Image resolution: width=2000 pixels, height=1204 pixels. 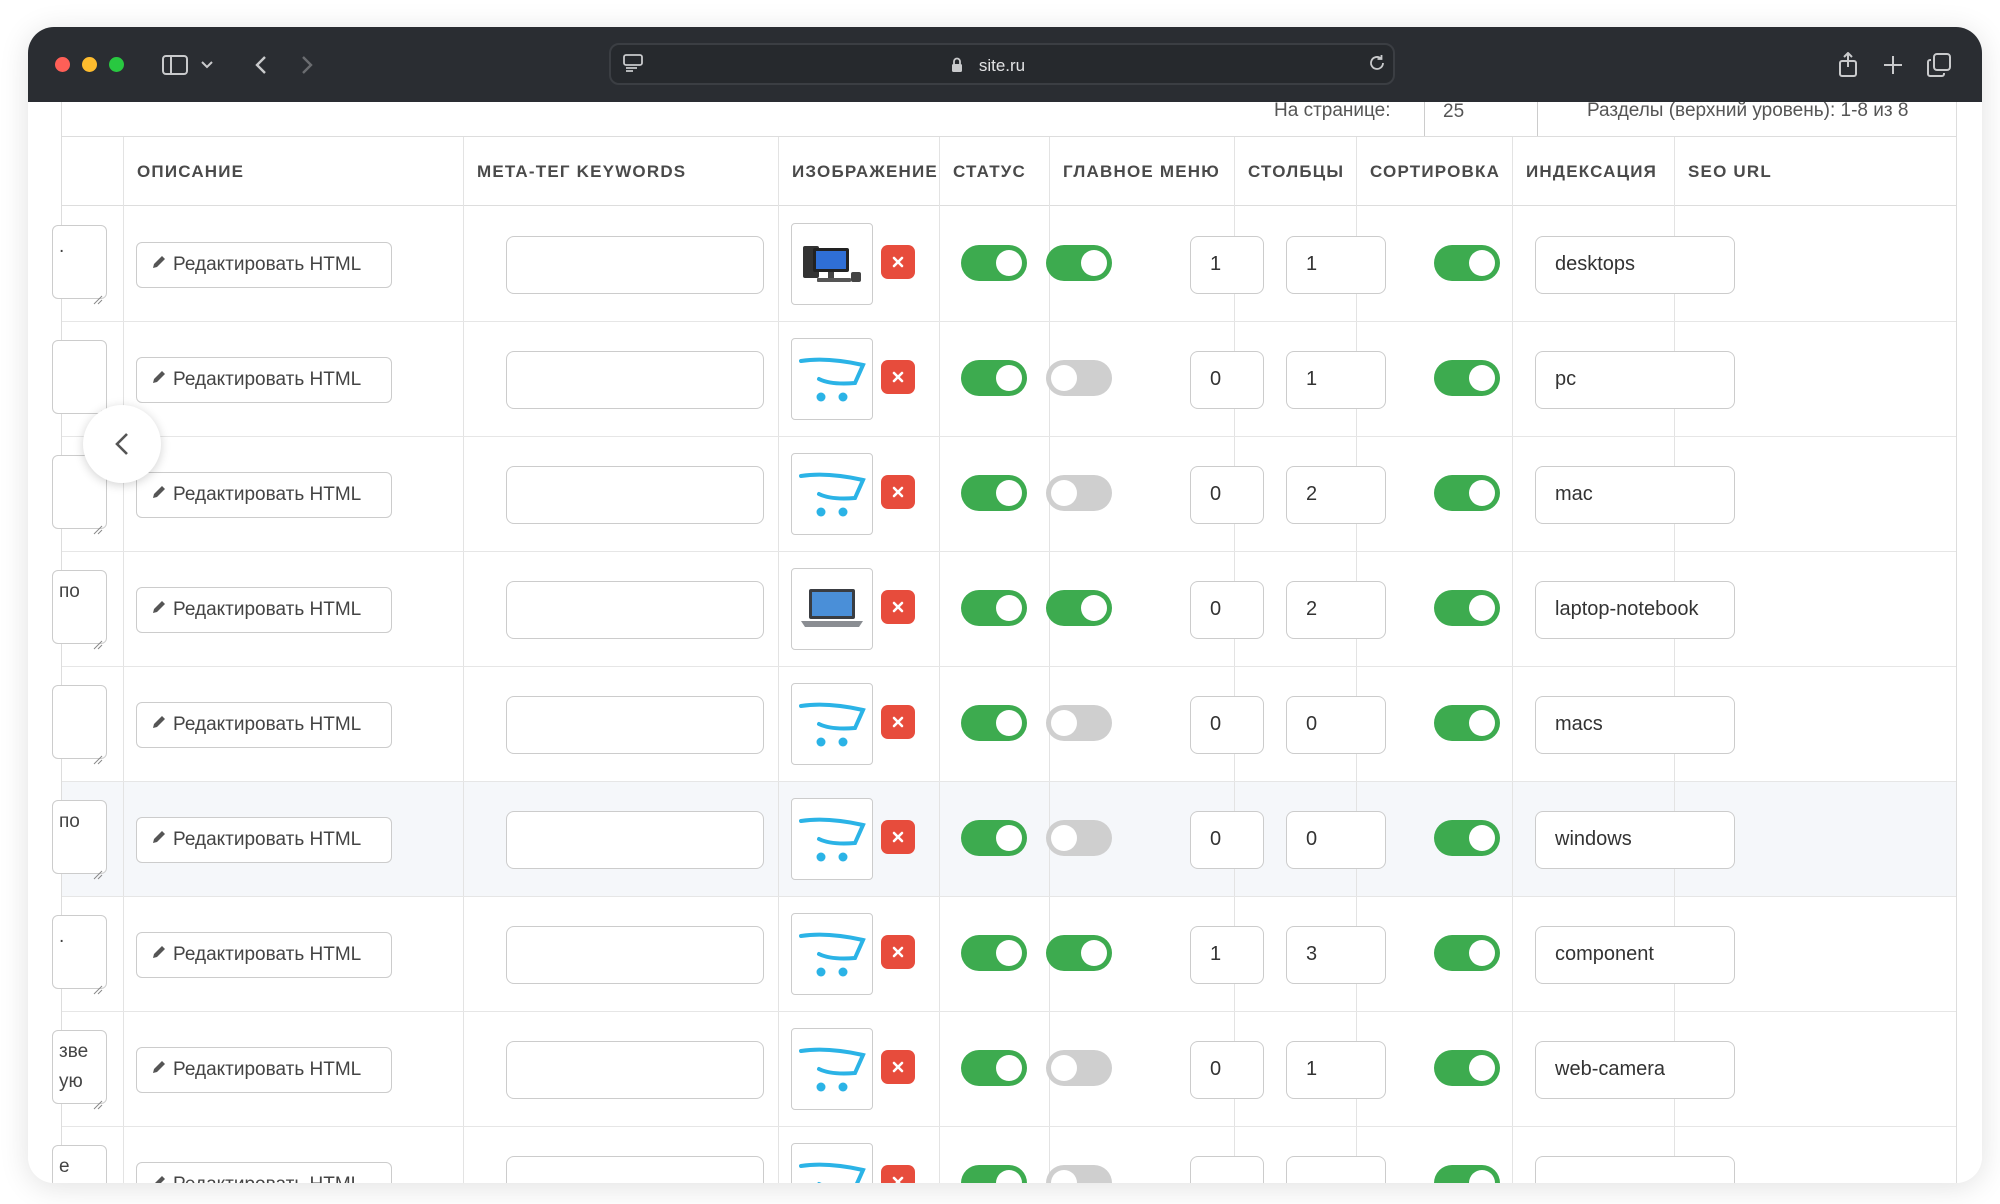 What do you see at coordinates (1723, 172) in the screenshot?
I see `column-header-seo-url: SEO URL` at bounding box center [1723, 172].